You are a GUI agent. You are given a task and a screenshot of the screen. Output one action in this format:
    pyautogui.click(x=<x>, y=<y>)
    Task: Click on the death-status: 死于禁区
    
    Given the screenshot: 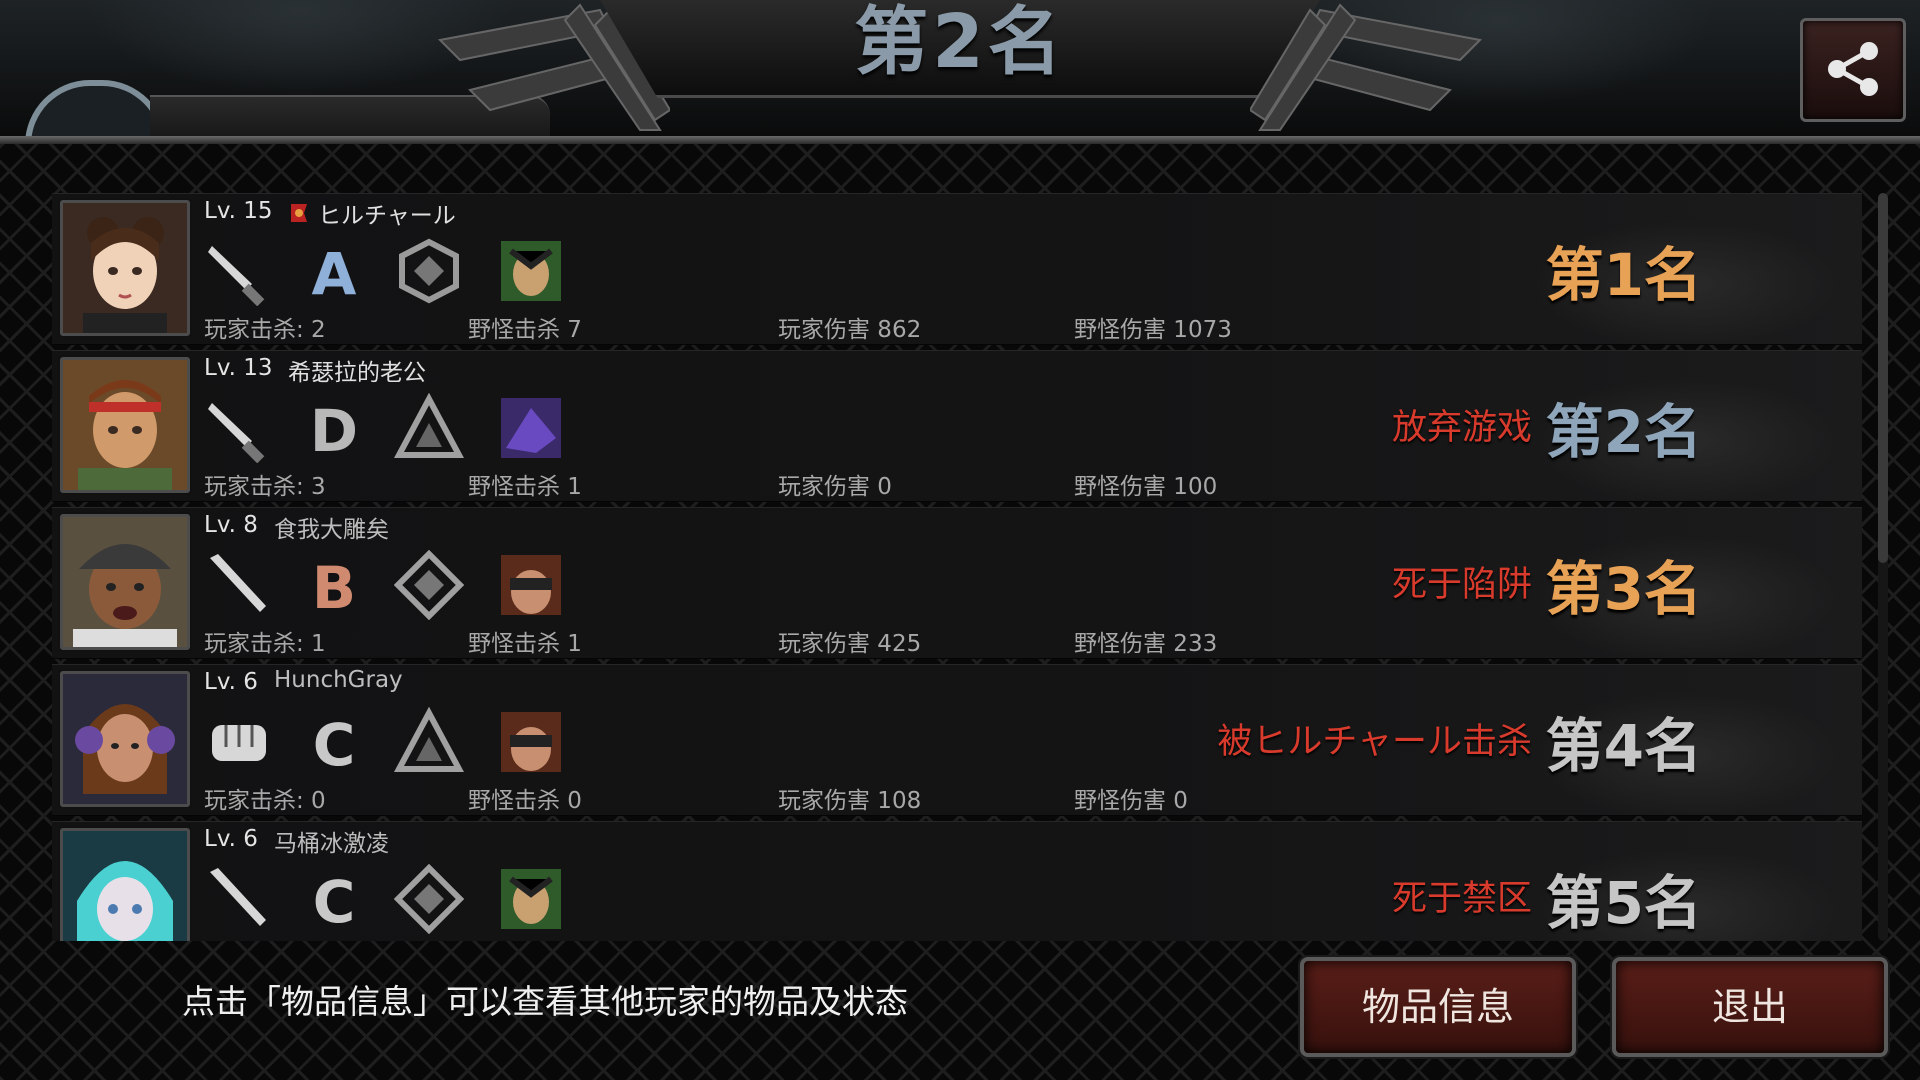 What is the action you would take?
    pyautogui.click(x=1461, y=899)
    